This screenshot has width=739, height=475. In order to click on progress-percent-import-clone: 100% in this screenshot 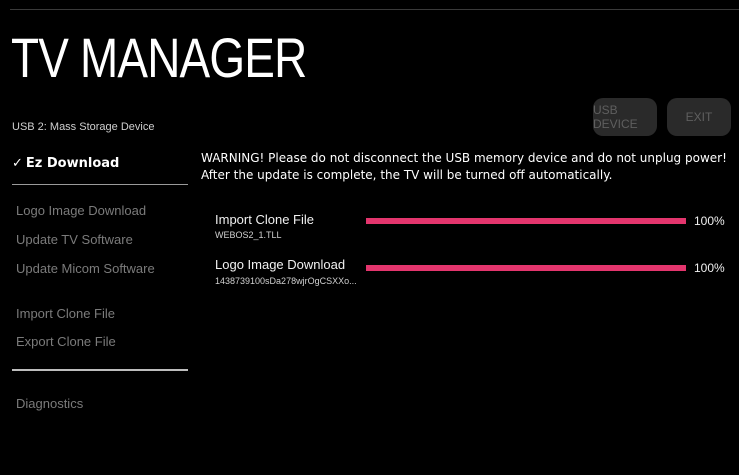, I will do `click(709, 221)`.